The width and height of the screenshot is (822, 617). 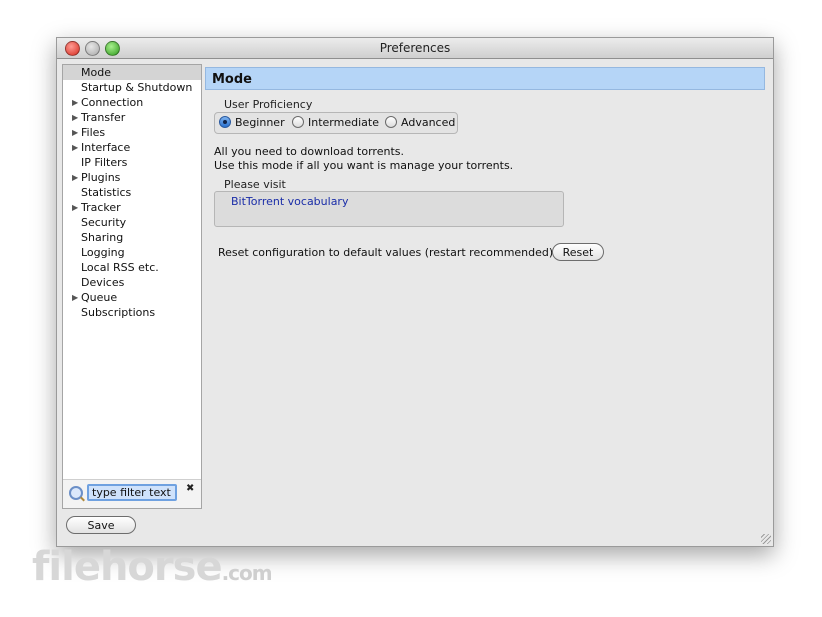 I want to click on sidebar-item-statistics: Statistics, so click(x=132, y=192).